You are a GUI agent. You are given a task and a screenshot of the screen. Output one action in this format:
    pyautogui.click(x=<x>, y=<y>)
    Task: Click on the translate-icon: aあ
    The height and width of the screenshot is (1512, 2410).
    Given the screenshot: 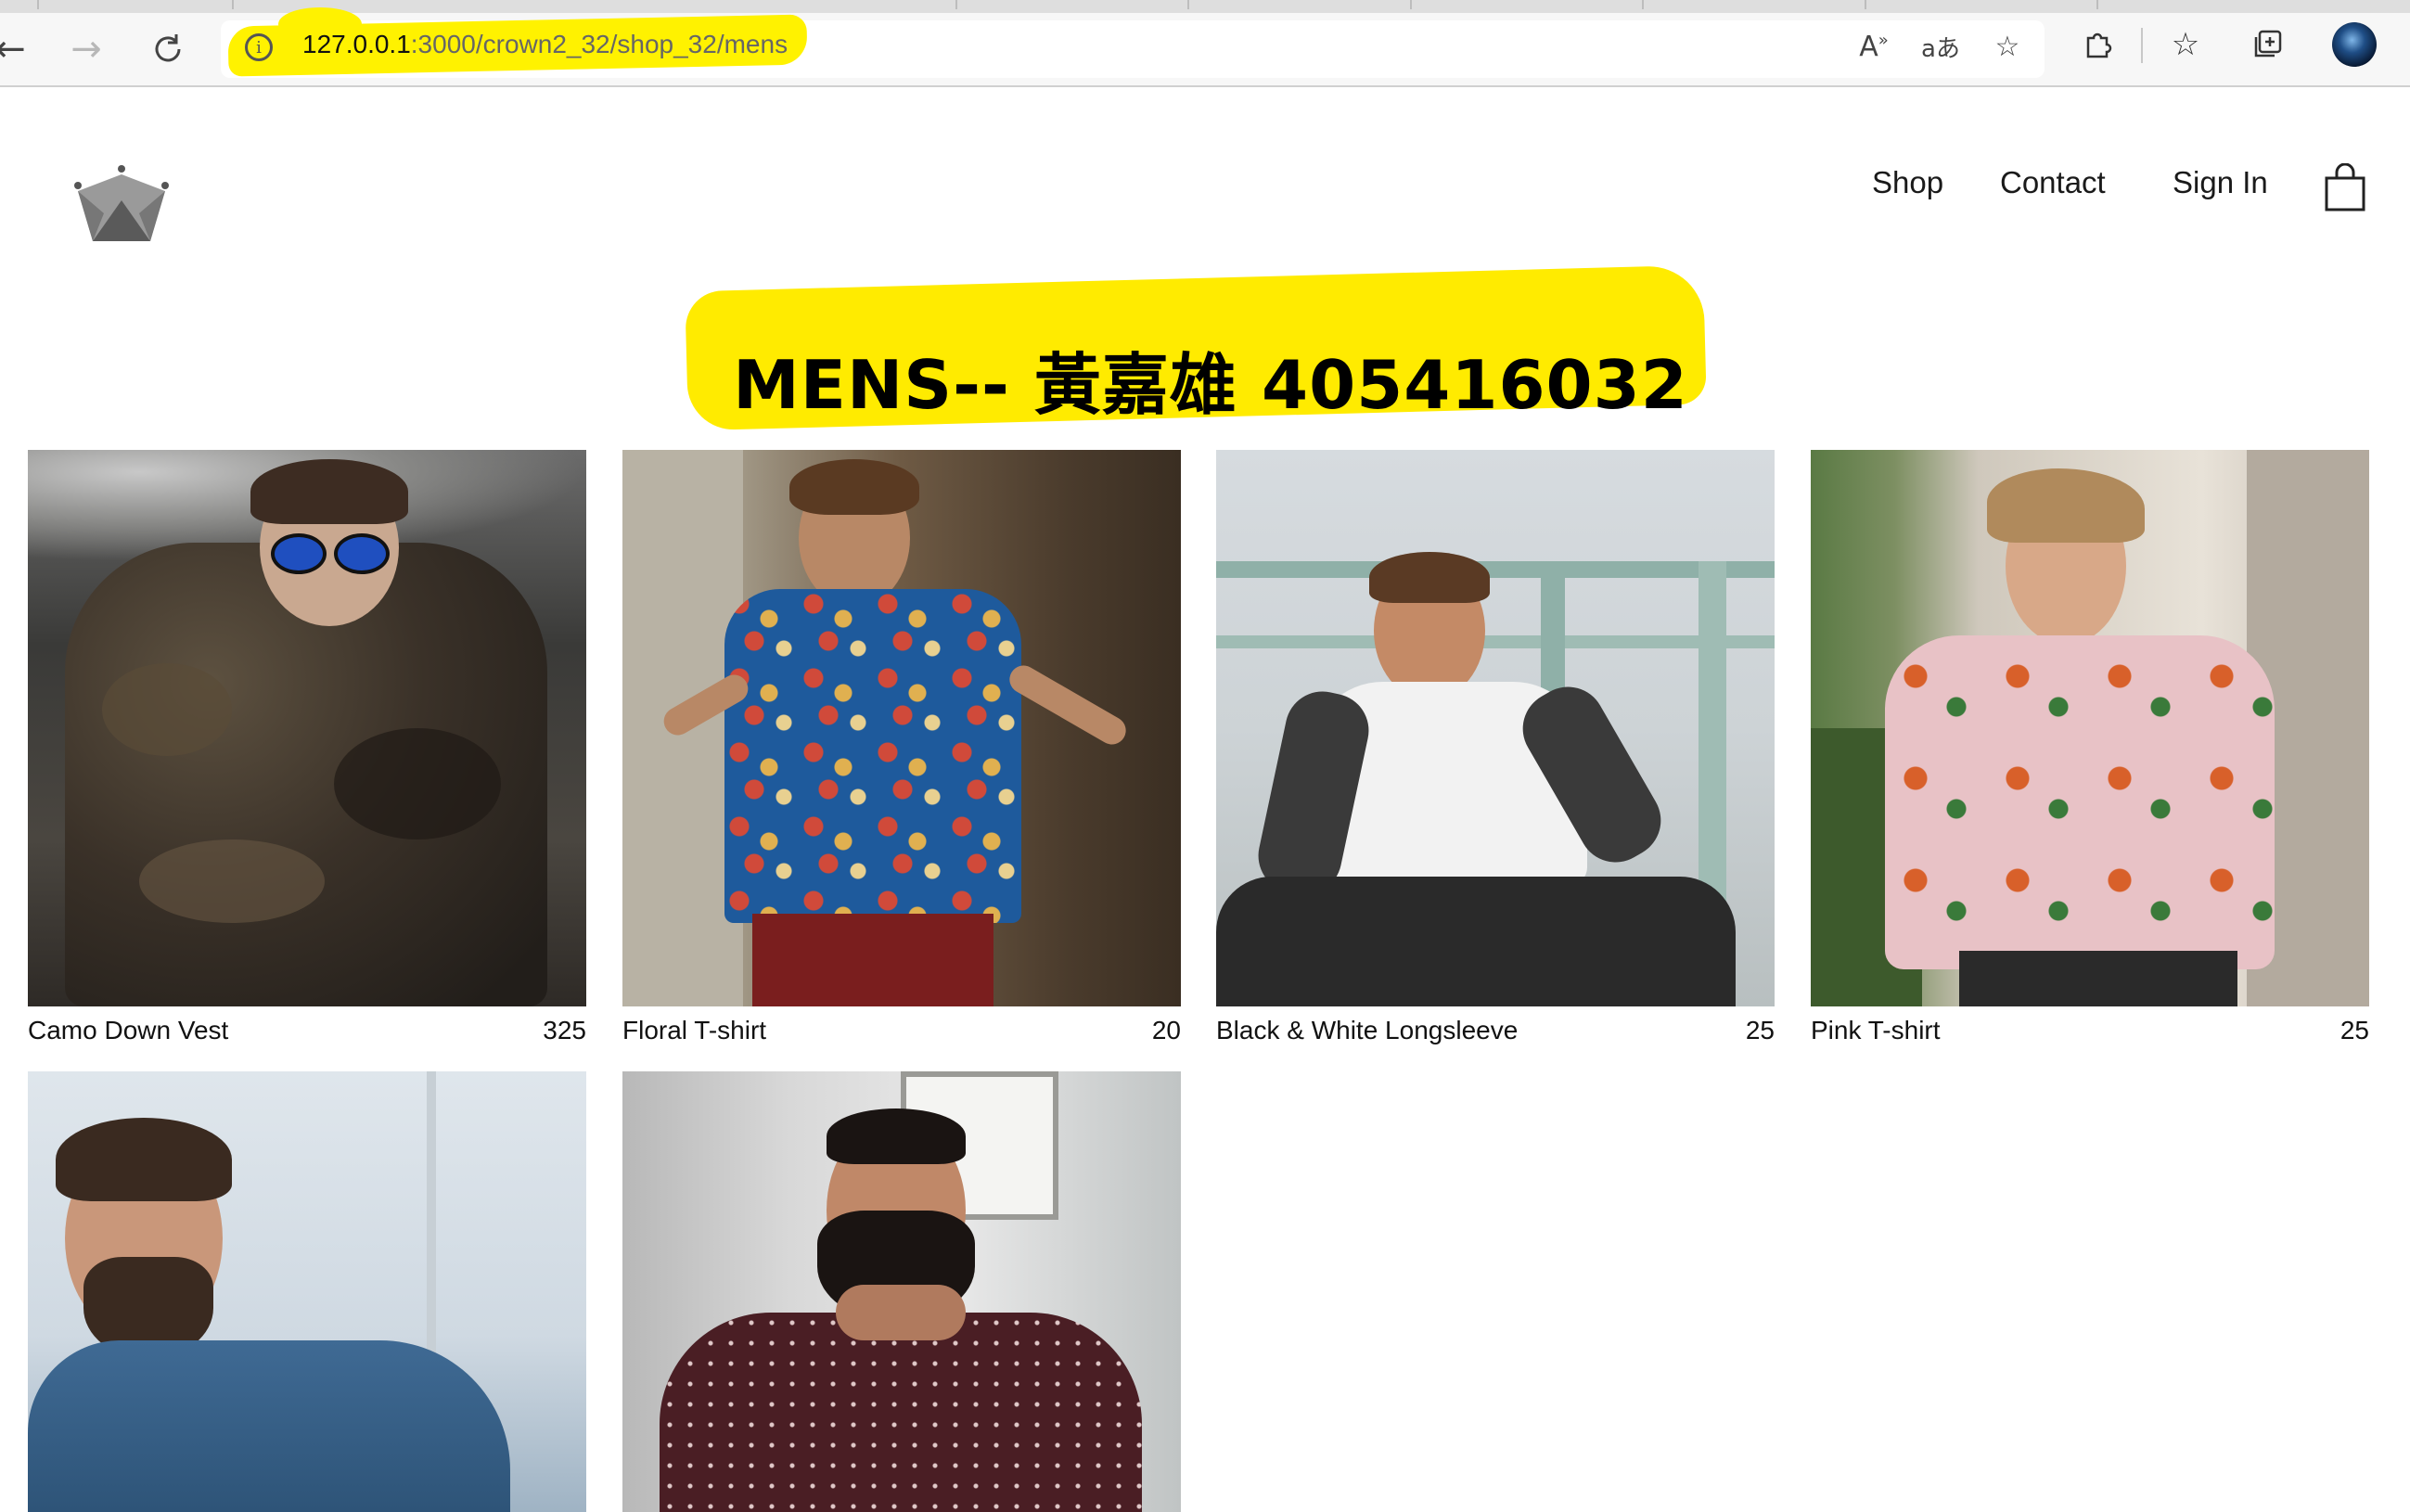 What is the action you would take?
    pyautogui.click(x=1940, y=47)
    